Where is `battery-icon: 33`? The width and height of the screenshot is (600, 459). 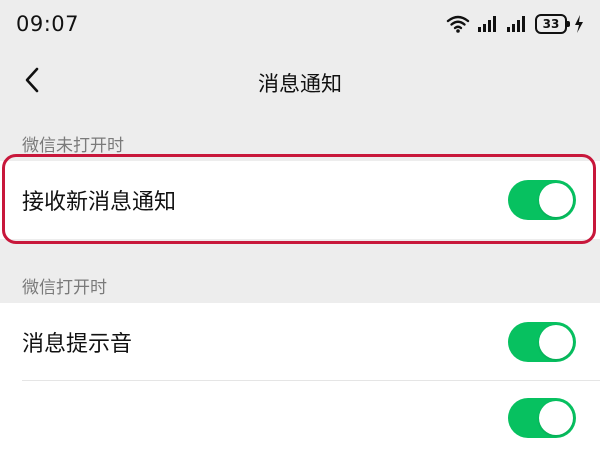
battery-icon: 33 is located at coordinates (552, 24).